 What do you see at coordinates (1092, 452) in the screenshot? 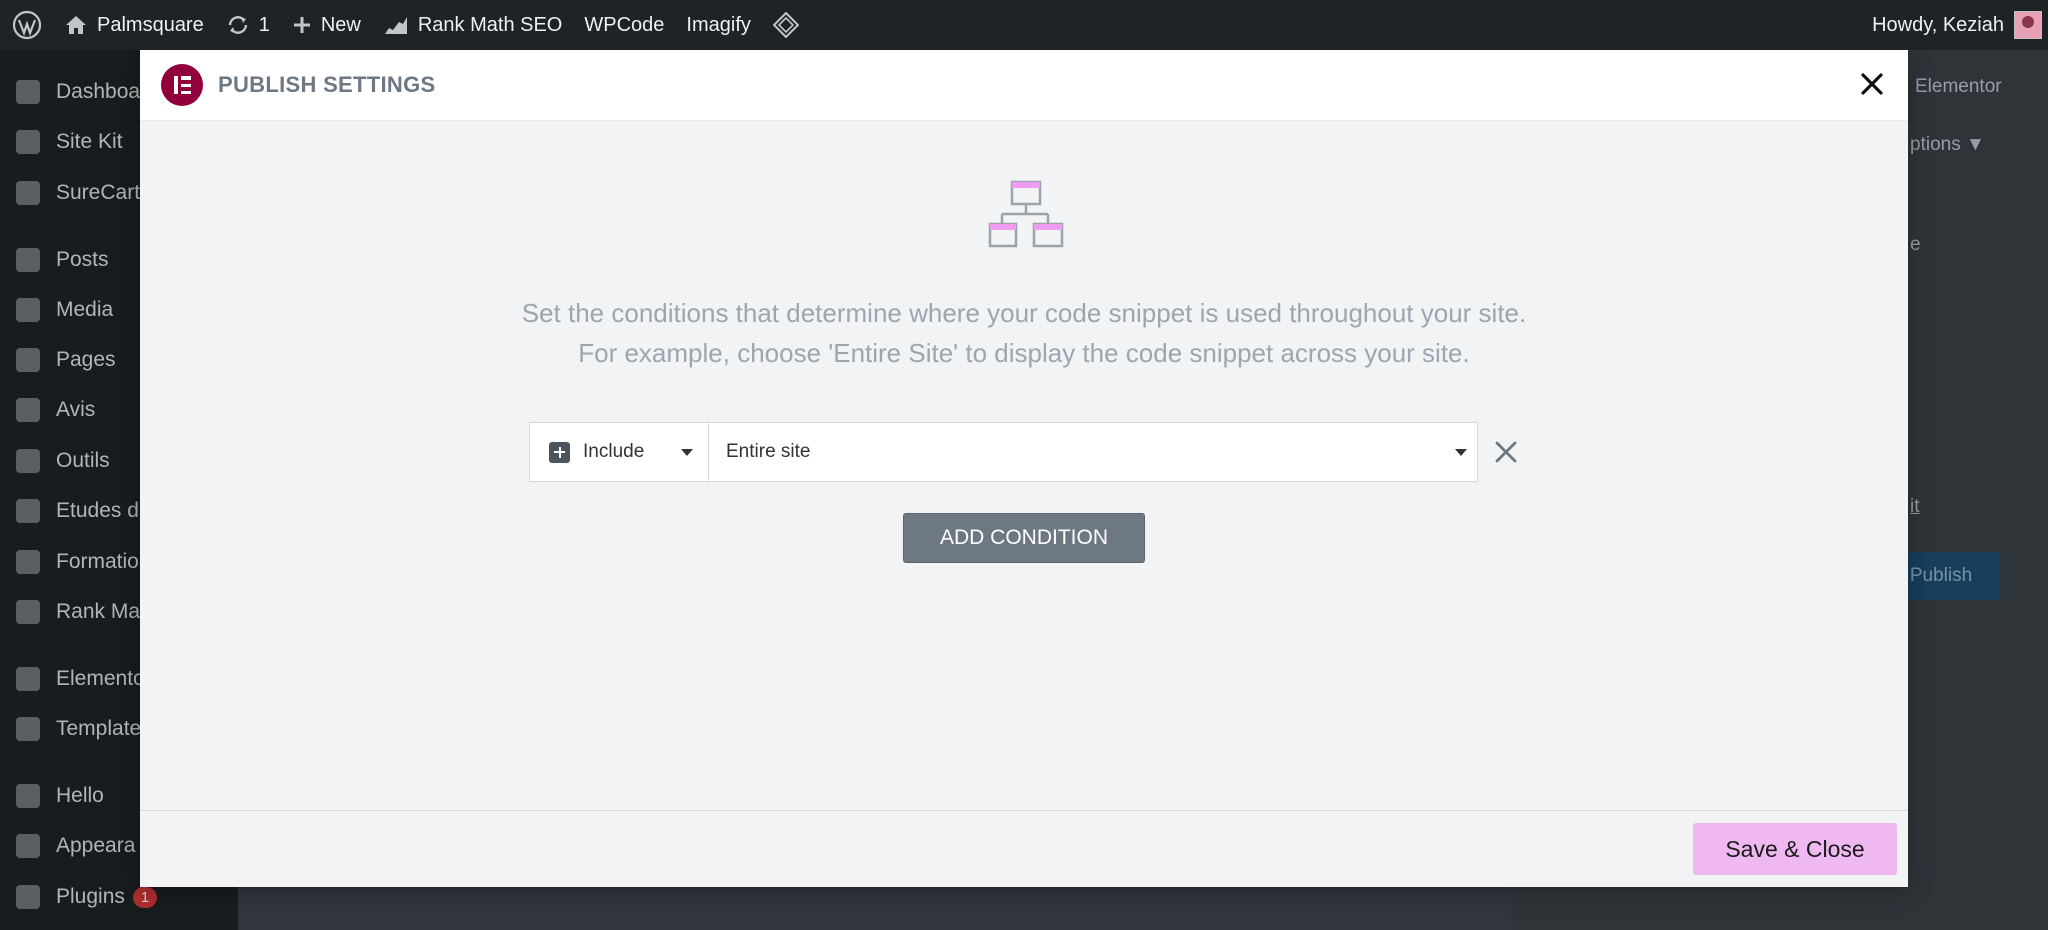
I see `condition-scope-select: Entire site` at bounding box center [1092, 452].